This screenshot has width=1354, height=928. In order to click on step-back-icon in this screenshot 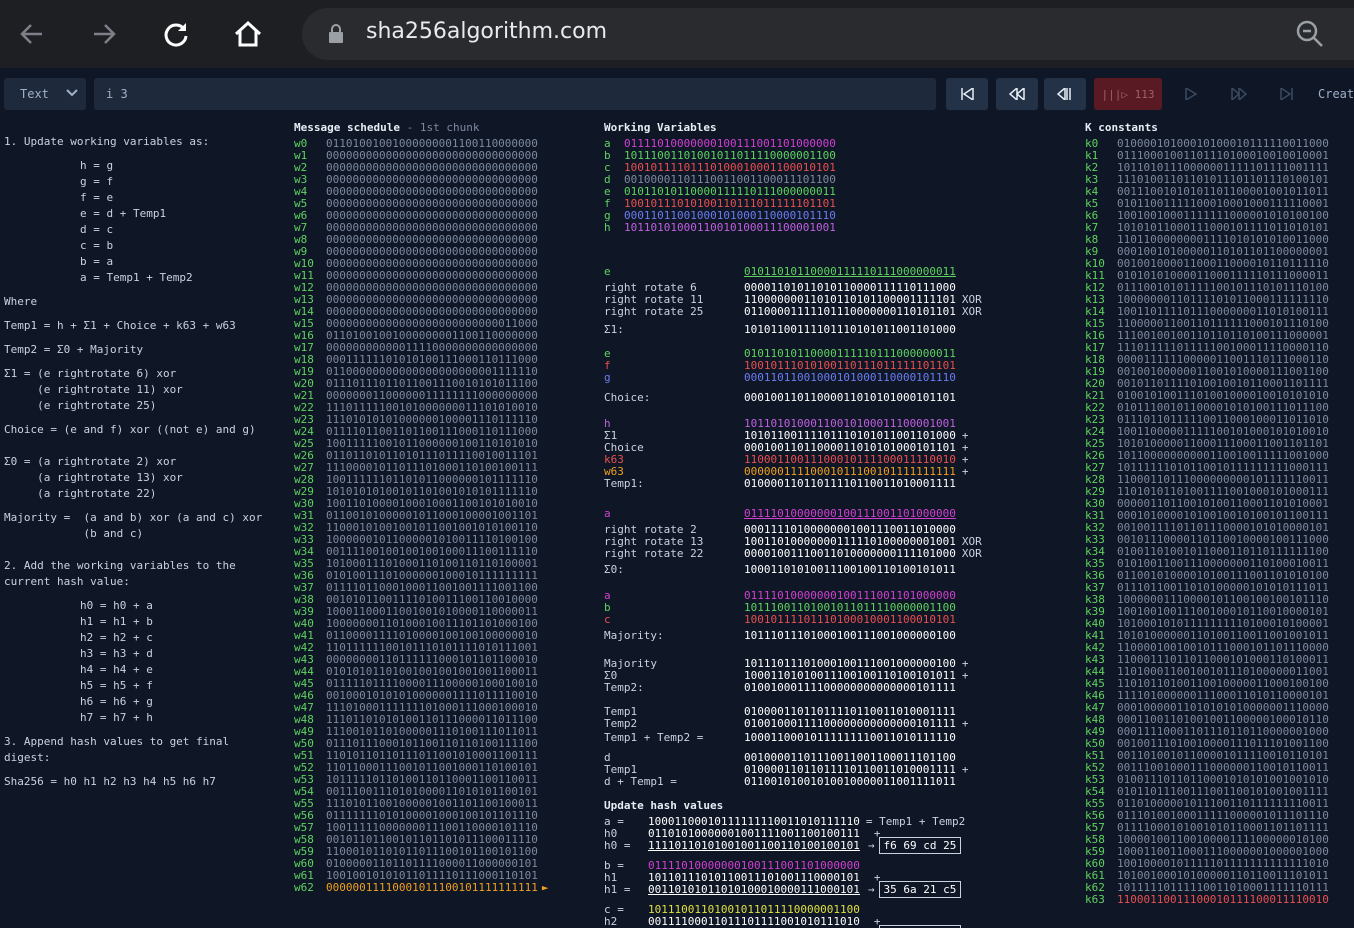, I will do `click(1064, 94)`.